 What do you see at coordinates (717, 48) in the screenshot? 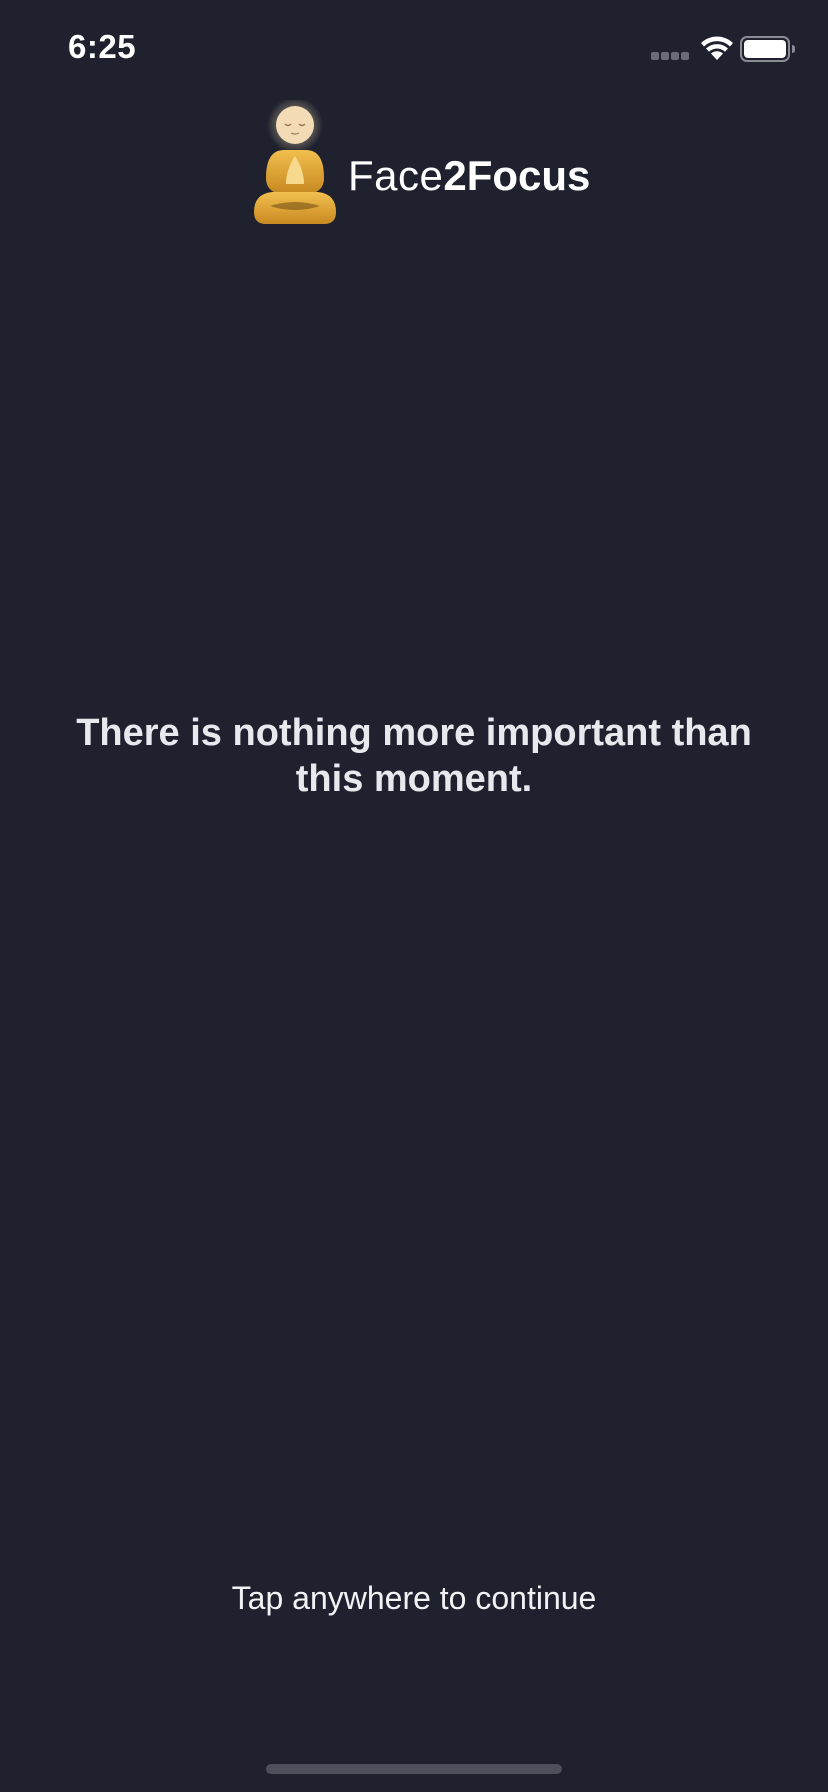
I see `wifi-icon` at bounding box center [717, 48].